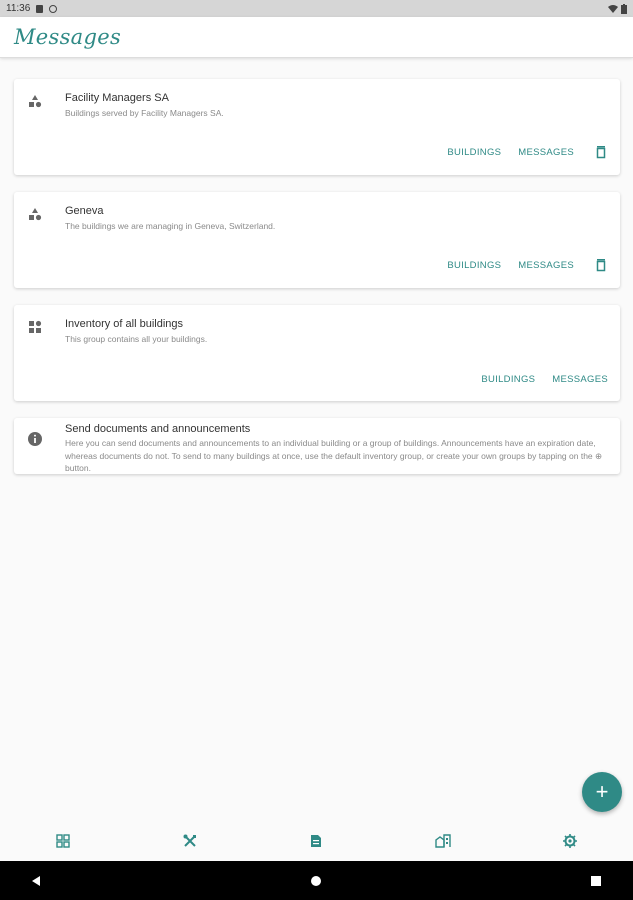  I want to click on nav-messages, so click(316, 841).